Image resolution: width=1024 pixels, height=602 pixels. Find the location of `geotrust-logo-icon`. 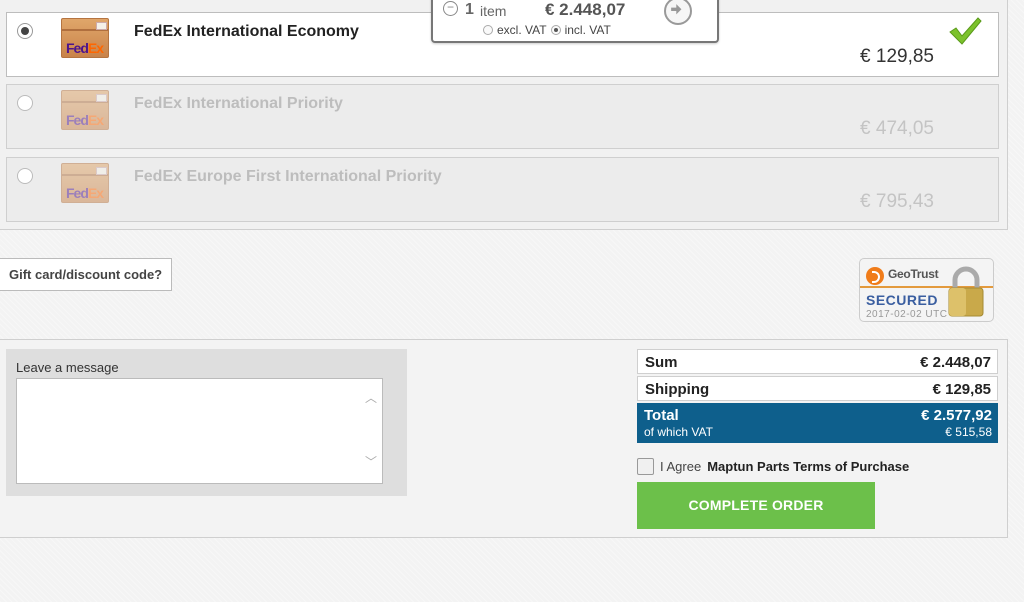

geotrust-logo-icon is located at coordinates (875, 276).